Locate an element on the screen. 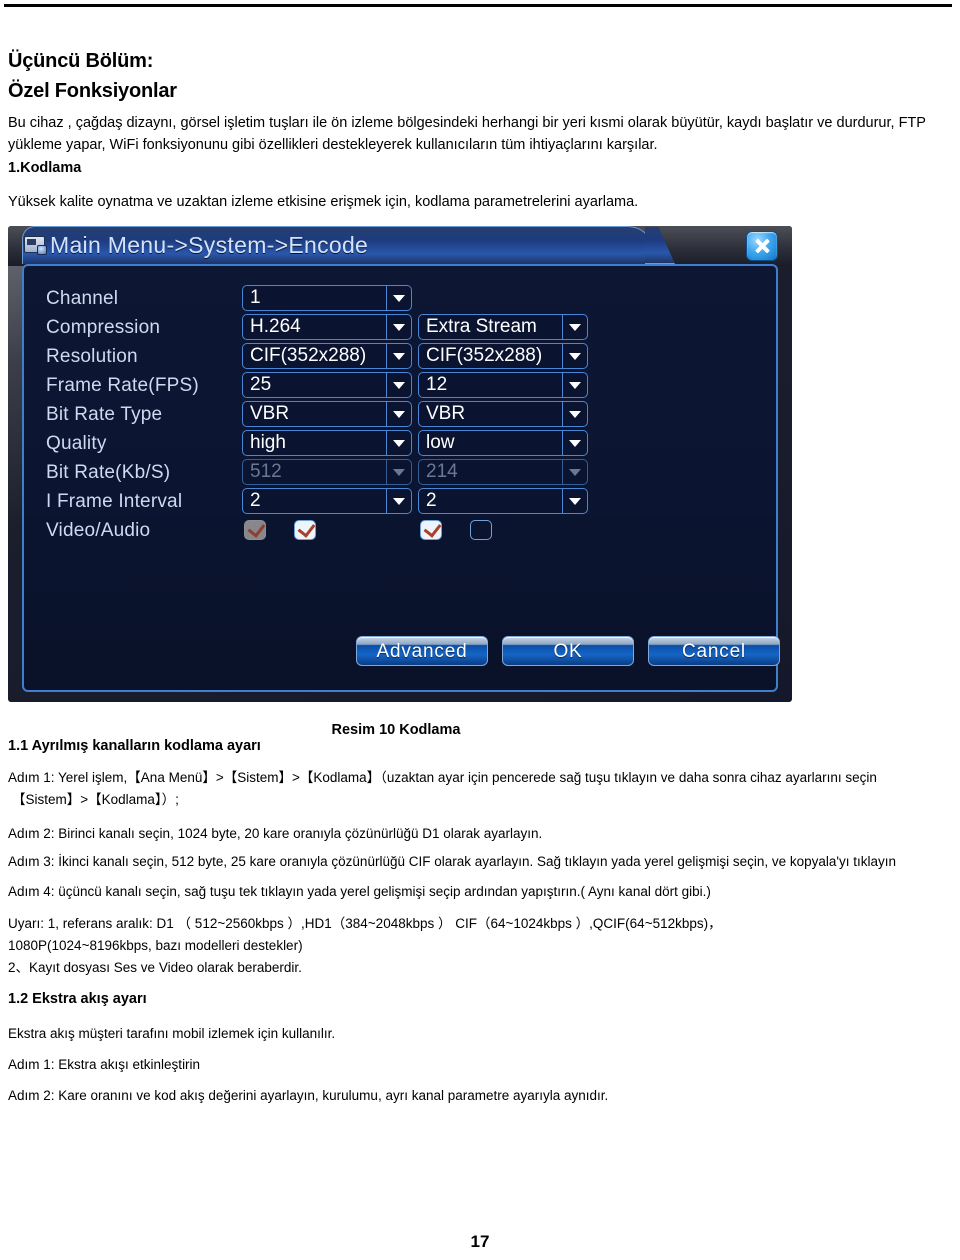 The image size is (960, 1260). quality-extra-value: low is located at coordinates (440, 442).